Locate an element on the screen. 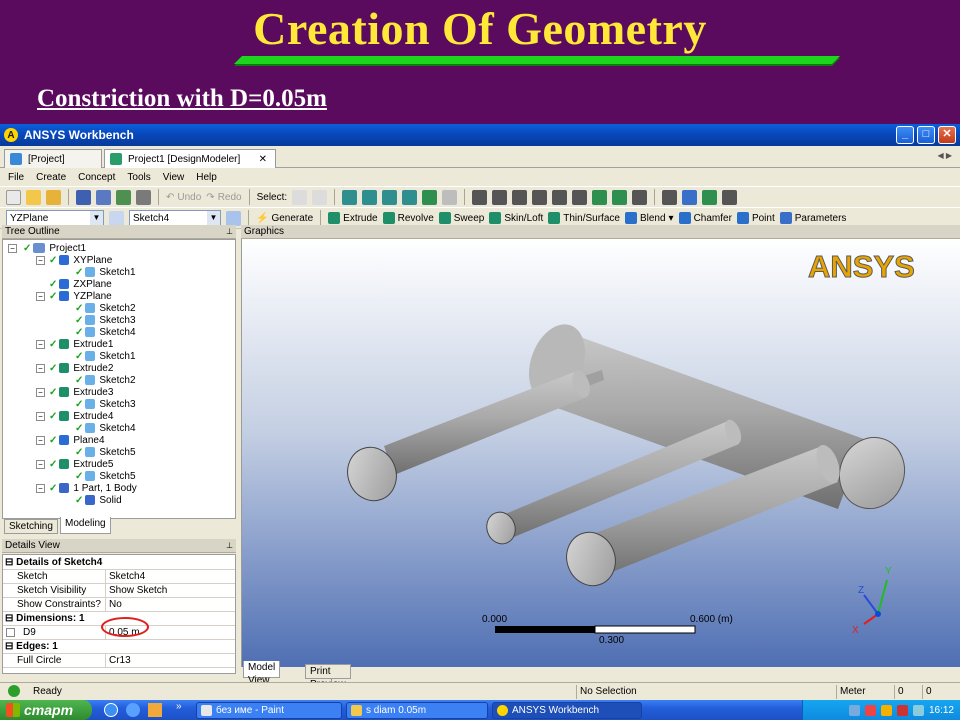 This screenshot has height=720, width=960. tray-display-icon is located at coordinates (918, 710).